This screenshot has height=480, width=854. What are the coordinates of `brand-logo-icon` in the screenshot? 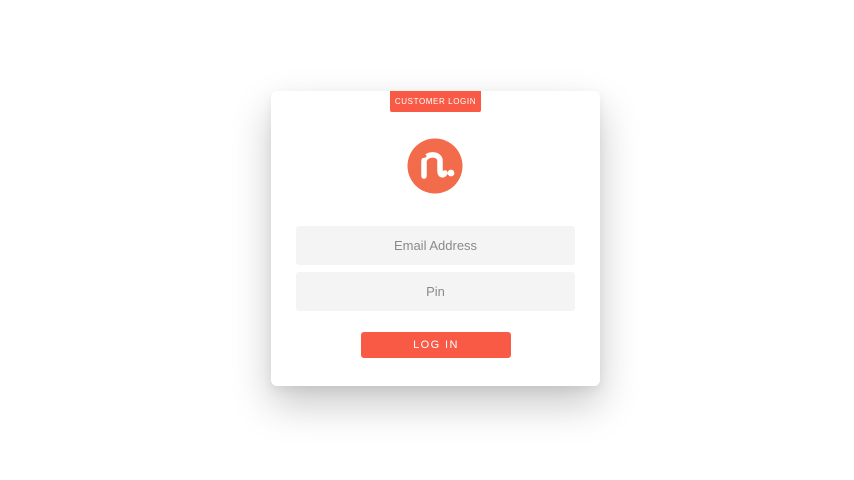 It's located at (435, 166).